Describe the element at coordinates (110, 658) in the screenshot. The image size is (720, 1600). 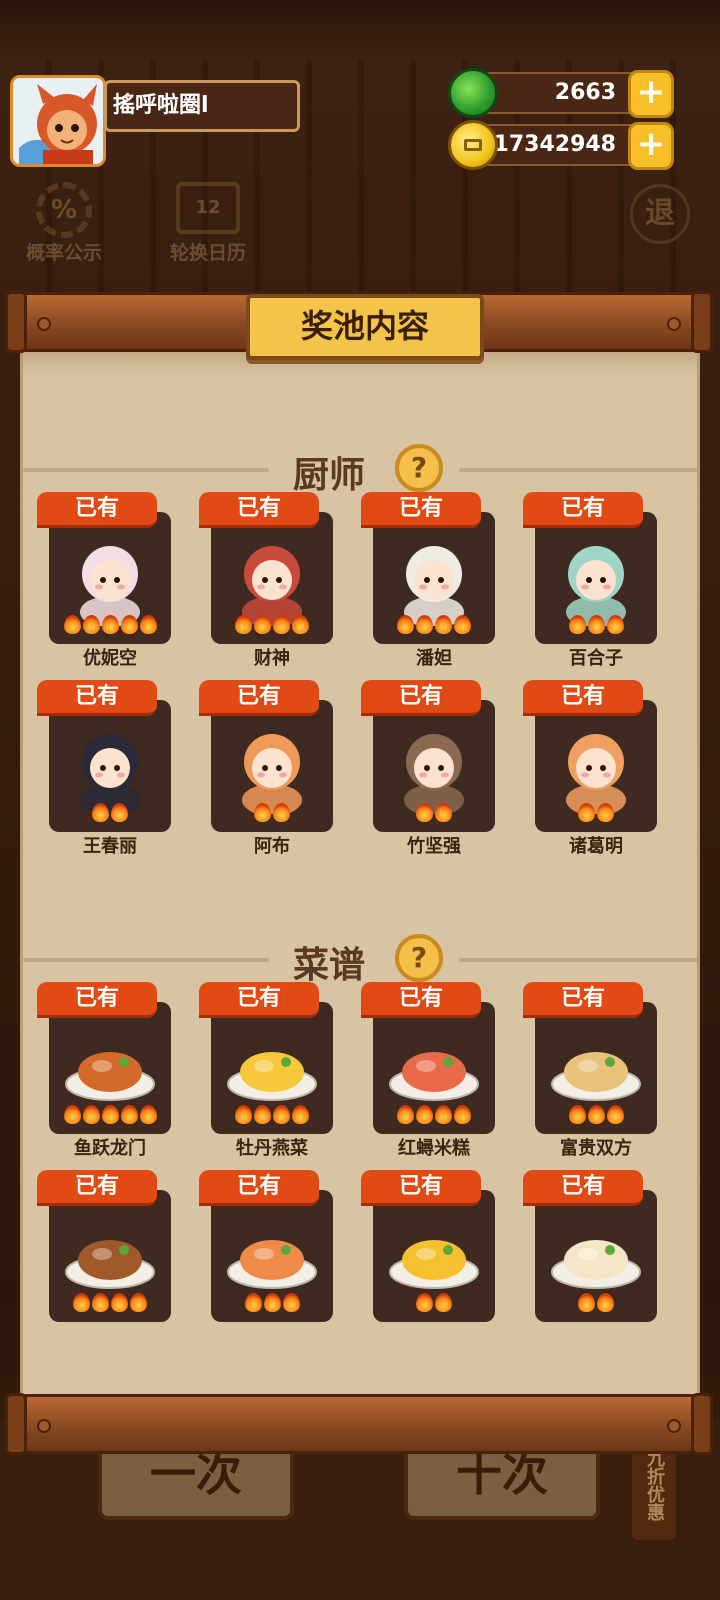
I see `item-name: 优妮空` at that location.